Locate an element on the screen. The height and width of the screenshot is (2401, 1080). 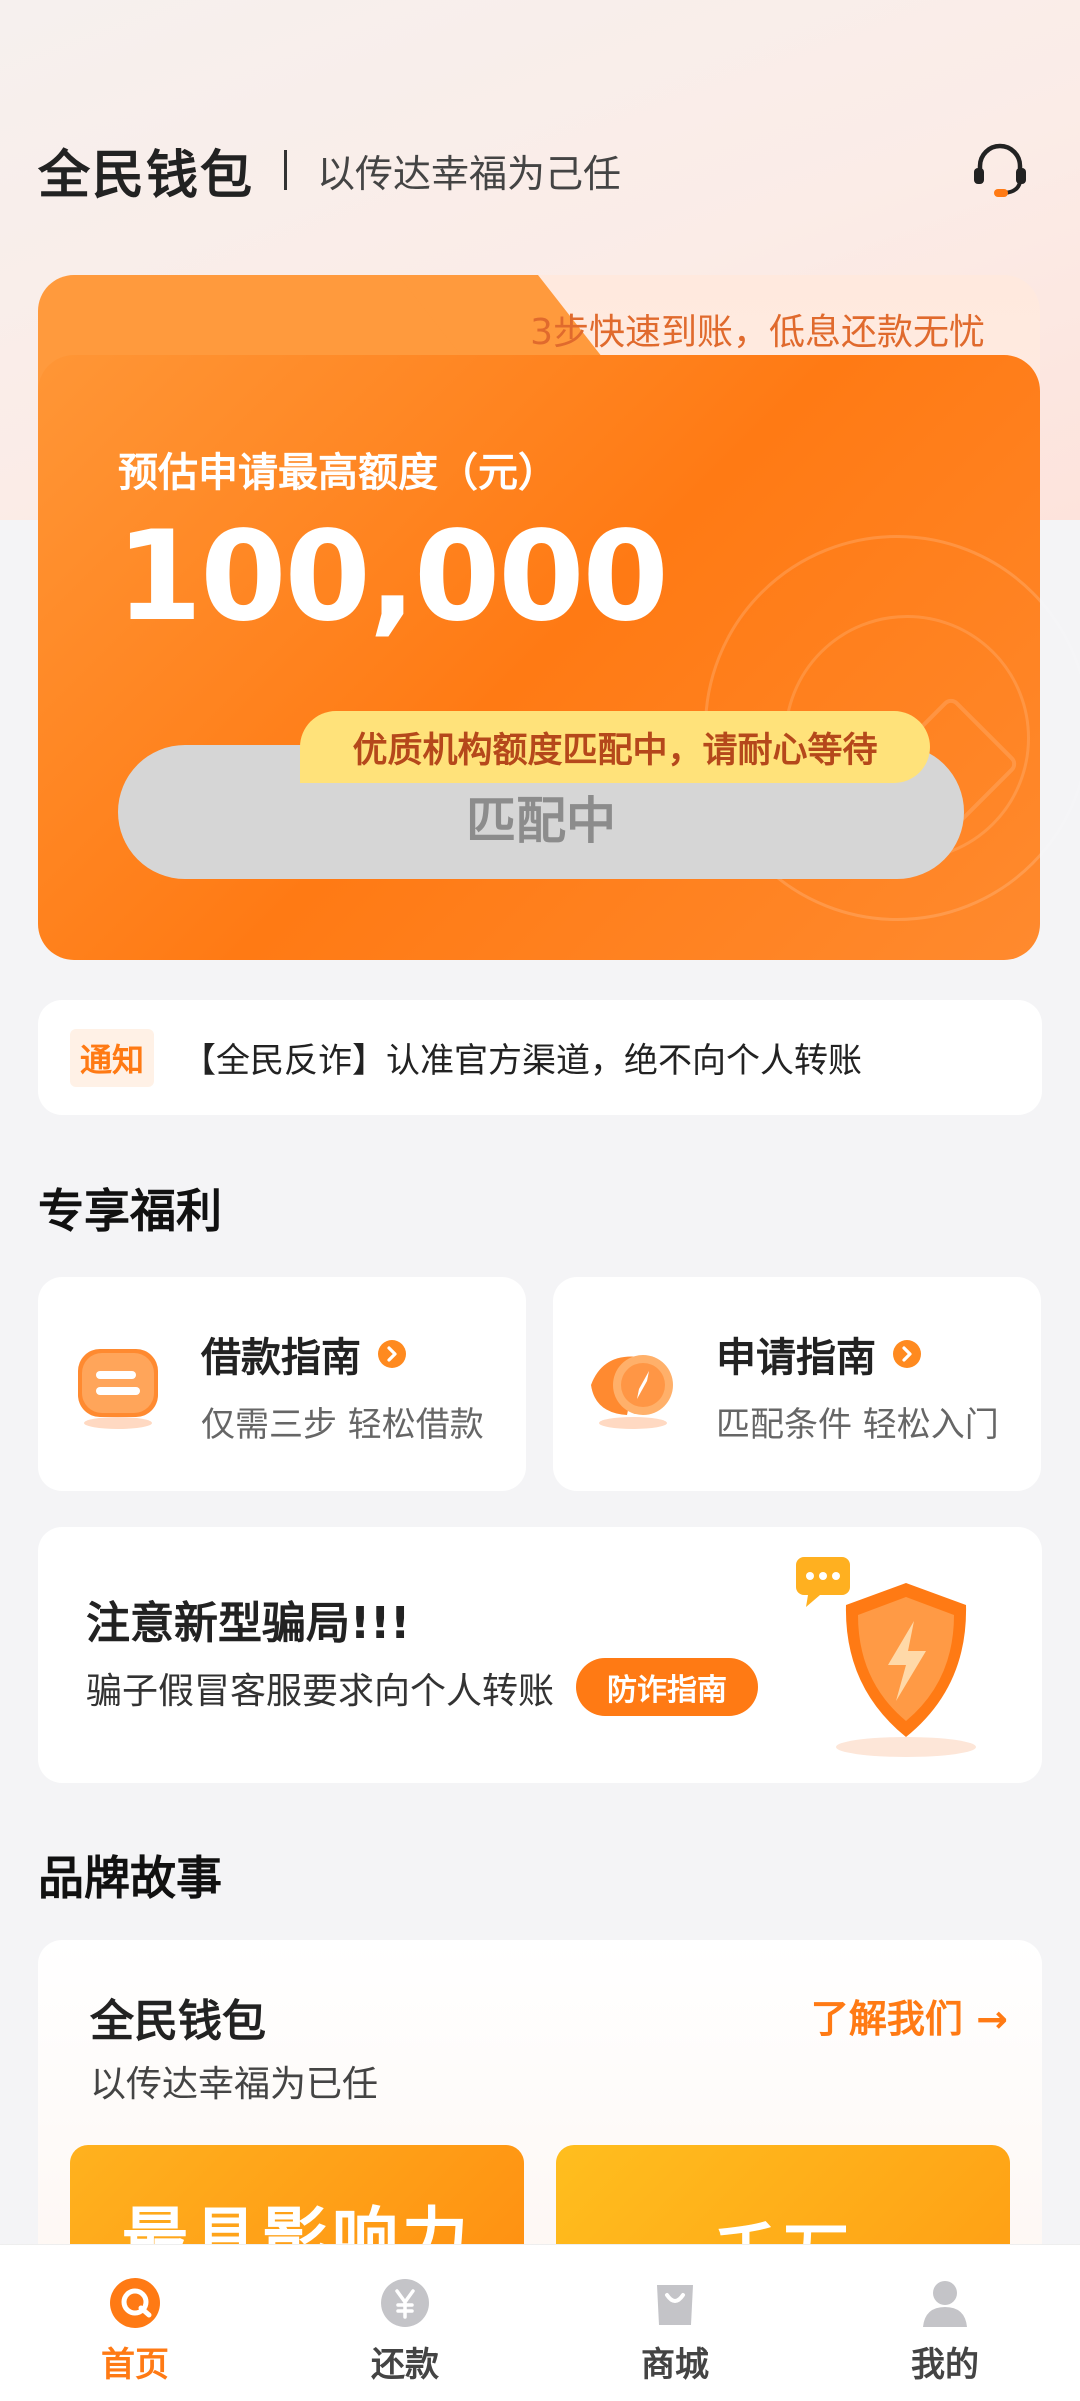
compass-guide-icon is located at coordinates (632, 1392).